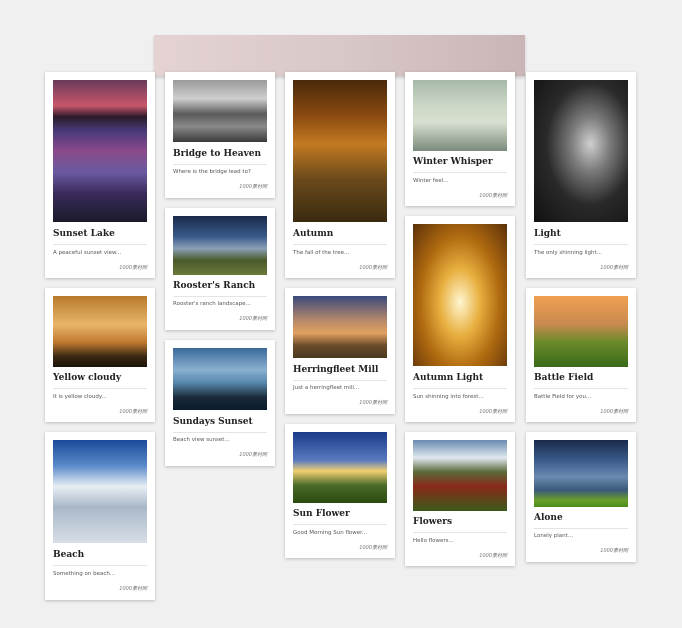 This screenshot has height=628, width=682. I want to click on card-title: Winter Whisper, so click(453, 162).